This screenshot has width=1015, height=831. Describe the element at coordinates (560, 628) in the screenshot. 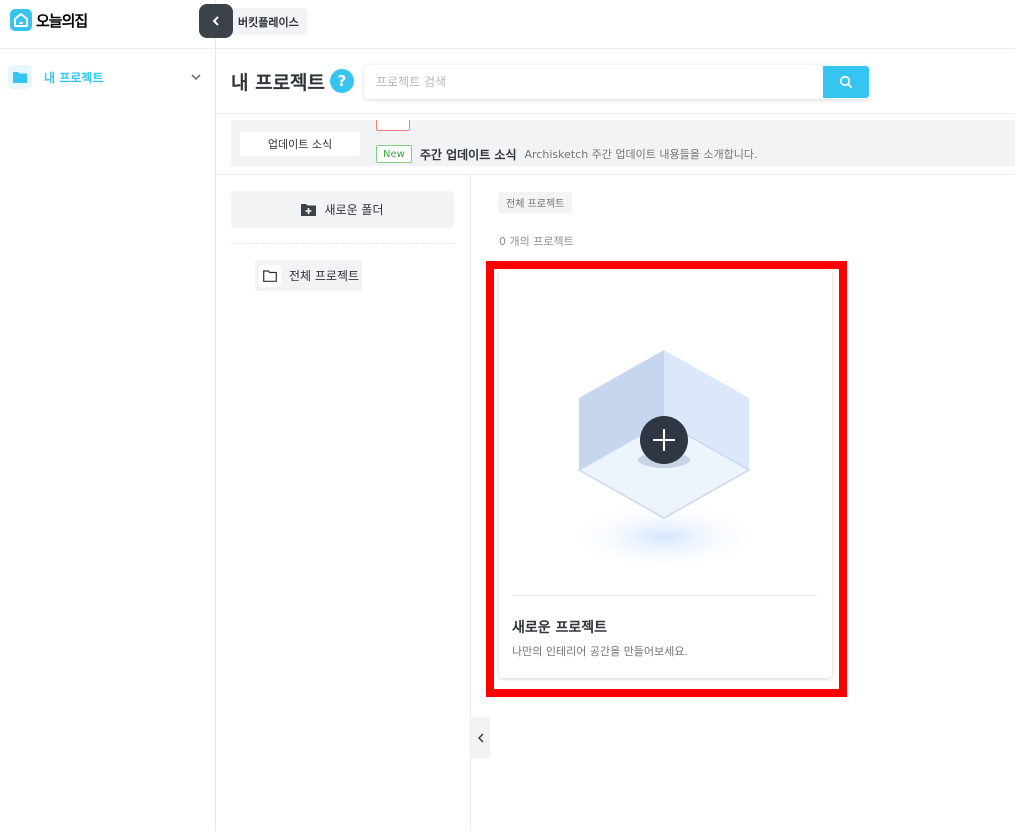

I see `card-title: 새로운 프로젝트` at that location.